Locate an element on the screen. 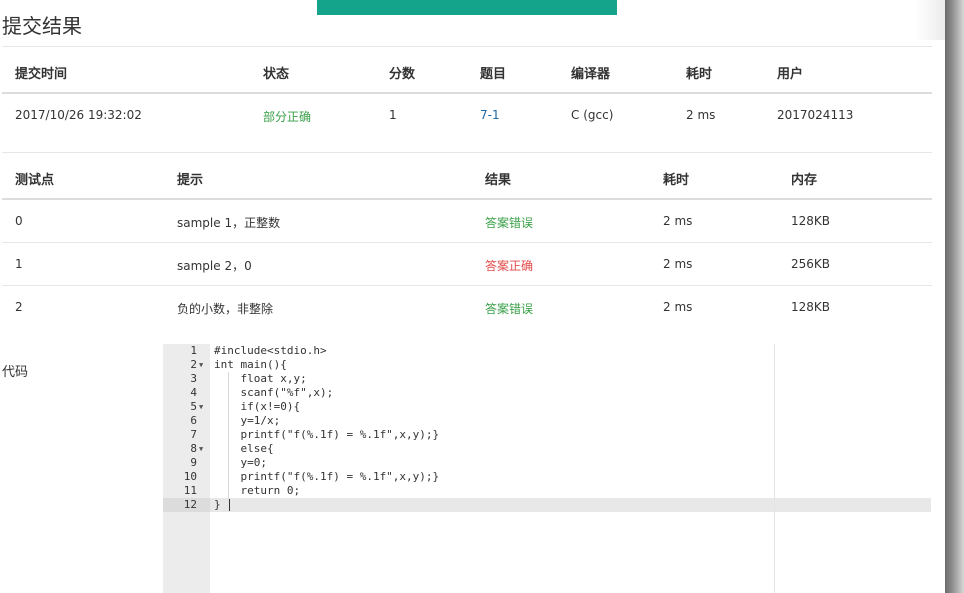  overlay-shadow is located at coordinates (930, 20).